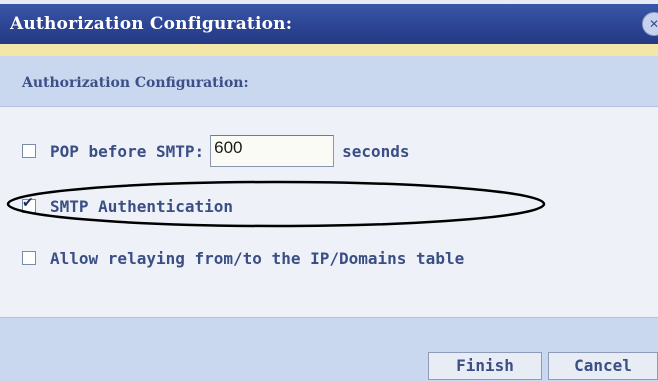  Describe the element at coordinates (29, 151) in the screenshot. I see `pop-before-smtp-checkbox` at that location.